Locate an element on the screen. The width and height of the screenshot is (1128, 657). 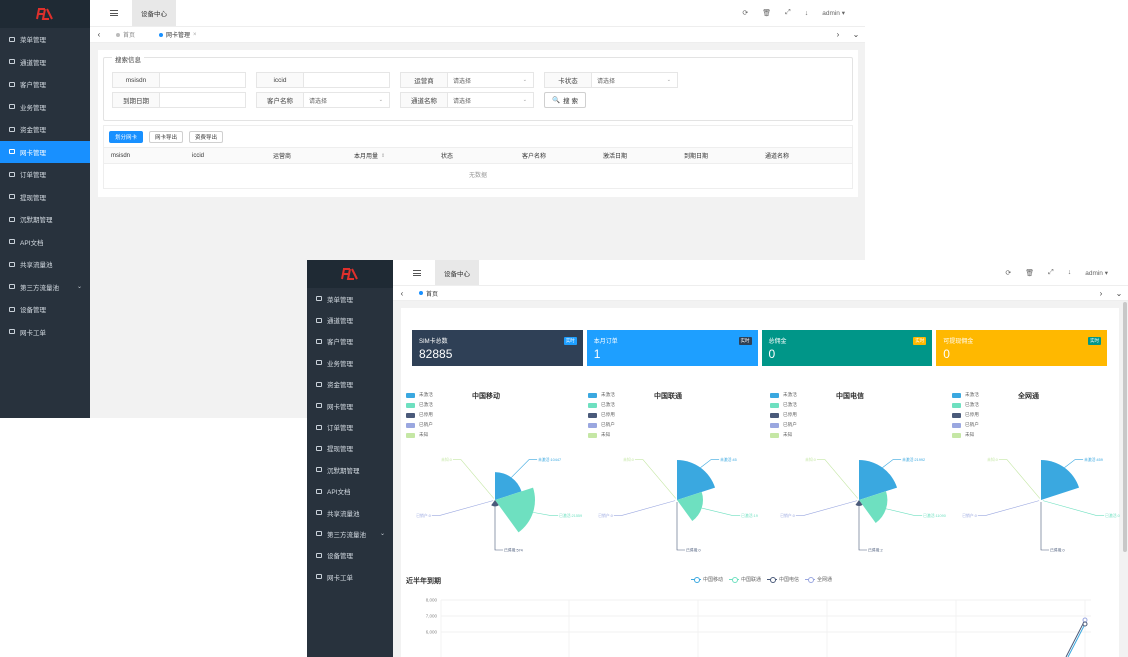
export-fee-button: 资费导出 is located at coordinates (205, 137).